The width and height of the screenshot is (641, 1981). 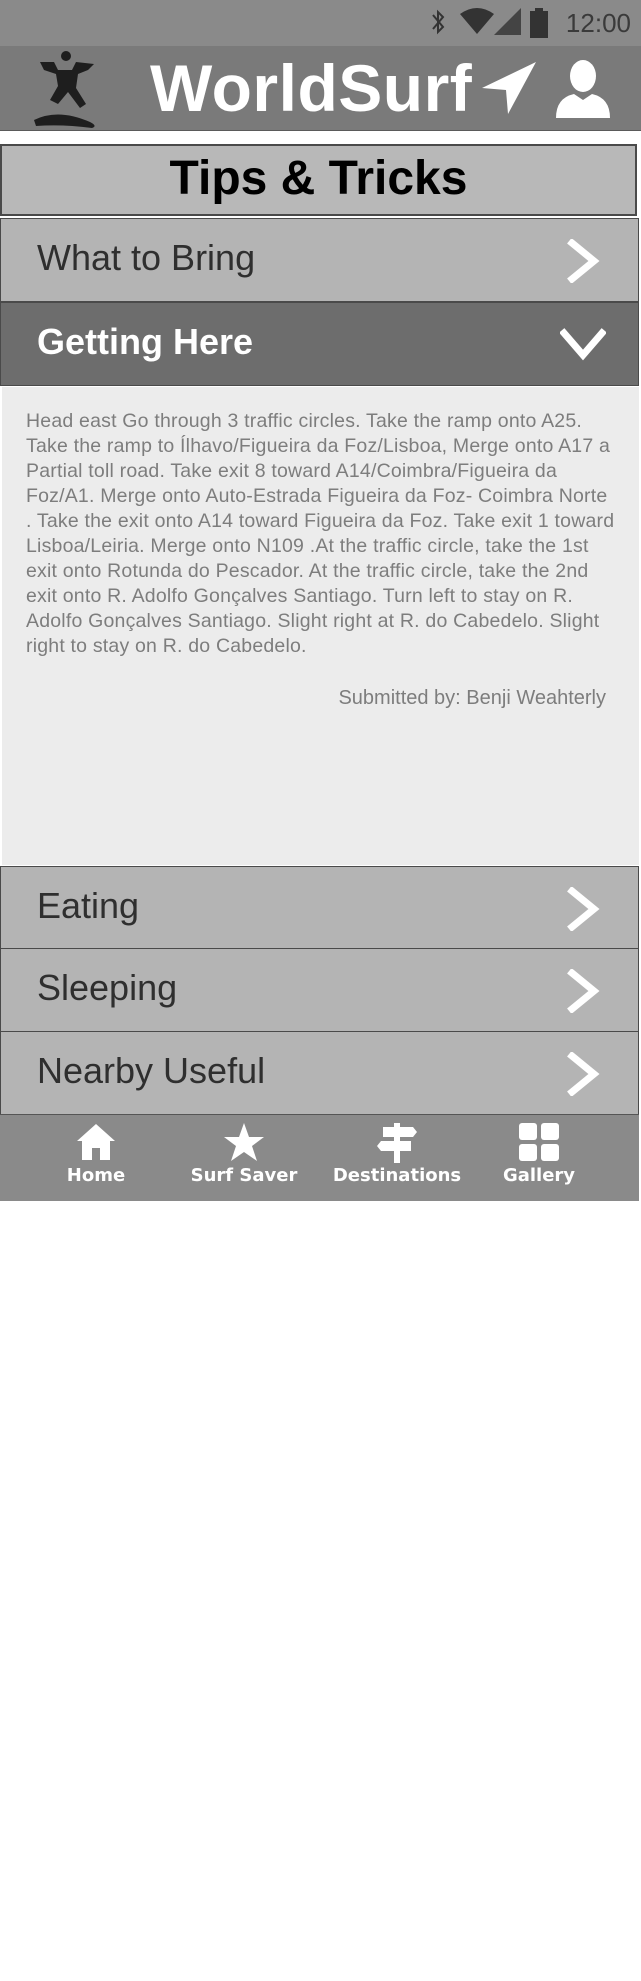 What do you see at coordinates (319, 990) in the screenshot?
I see `accordion-item-sleeping: Sleeping` at bounding box center [319, 990].